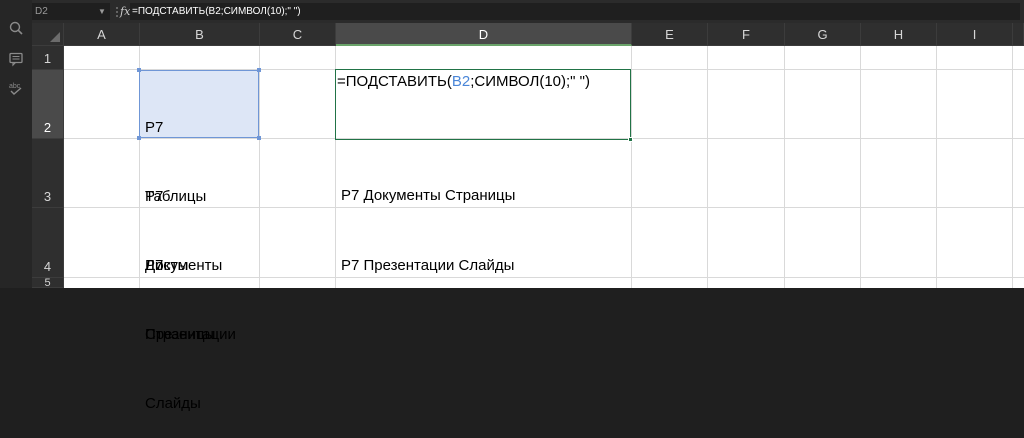 The height and width of the screenshot is (438, 1024). I want to click on fill-handle, so click(630, 139).